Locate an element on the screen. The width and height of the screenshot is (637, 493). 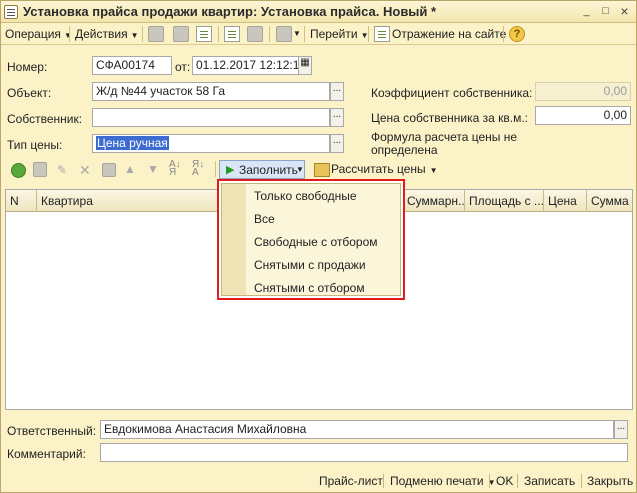
calculate-prices-label: Рассчитать цены is located at coordinates (378, 169).